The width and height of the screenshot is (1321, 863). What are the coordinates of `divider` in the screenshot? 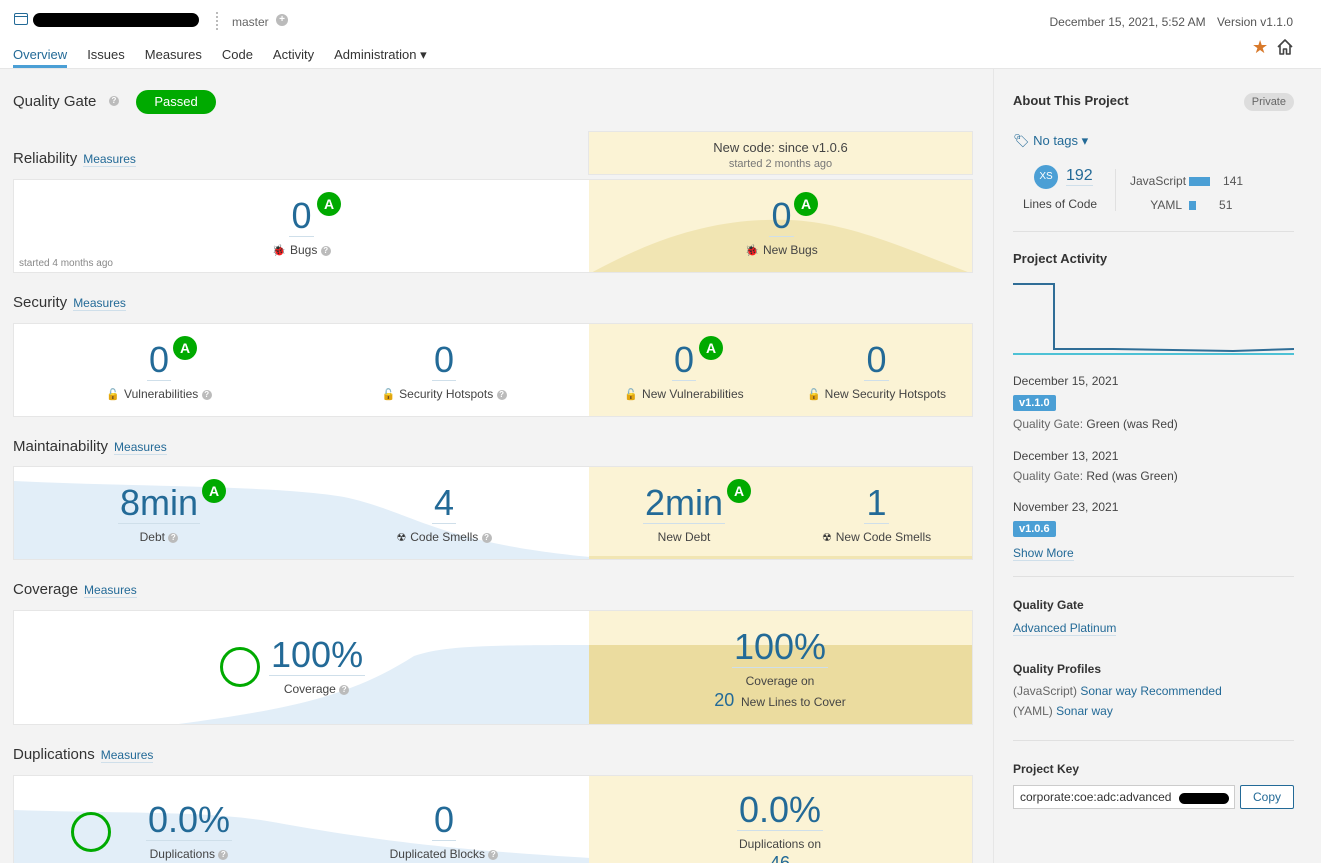 It's located at (1153, 740).